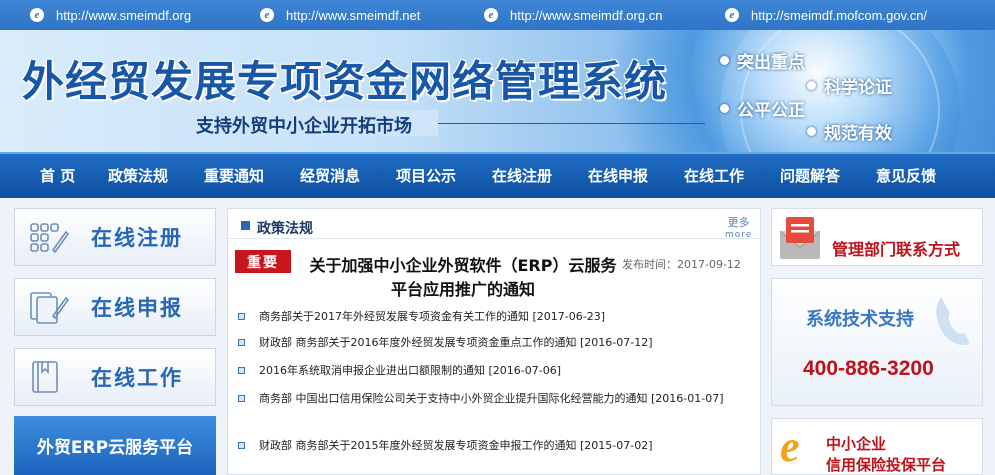 Image resolution: width=995 pixels, height=475 pixels. I want to click on book-icon, so click(49, 377).